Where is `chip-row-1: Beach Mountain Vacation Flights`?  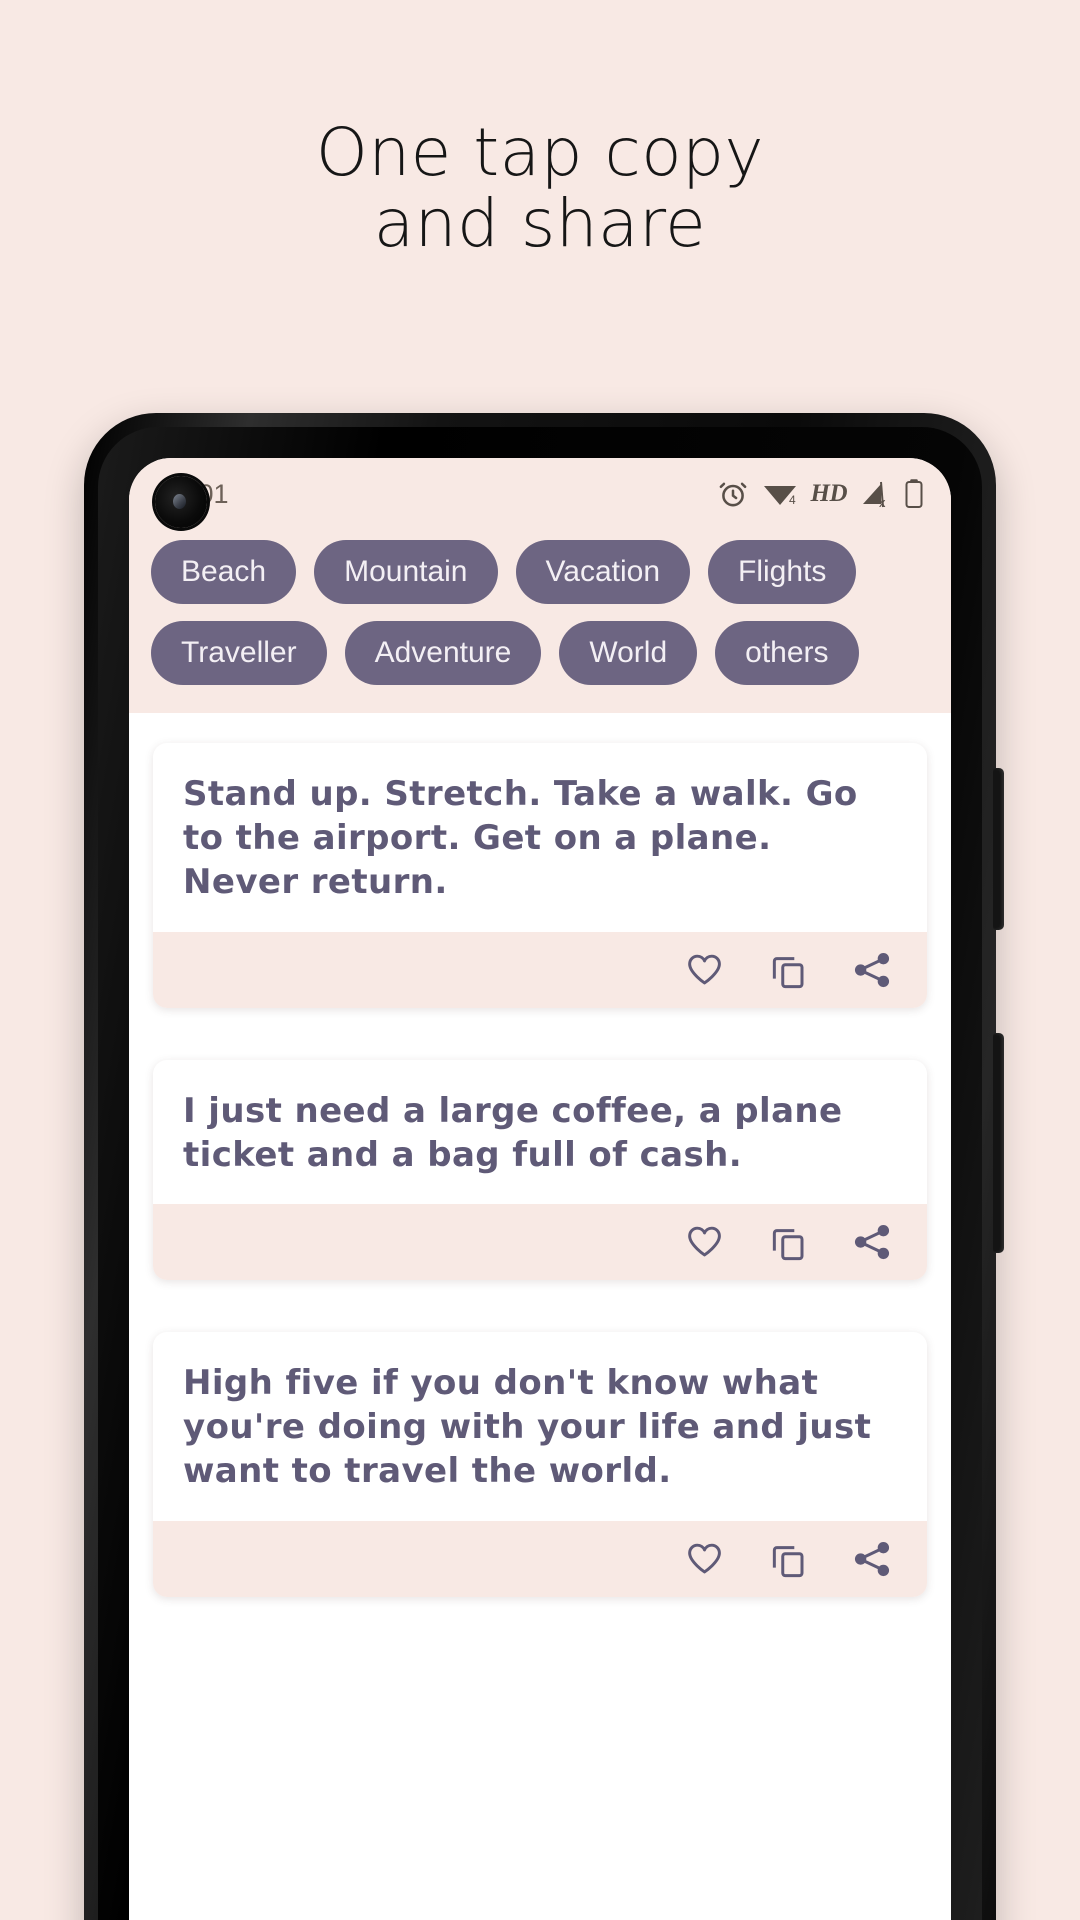 chip-row-1: Beach Mountain Vacation Flights is located at coordinates (540, 572).